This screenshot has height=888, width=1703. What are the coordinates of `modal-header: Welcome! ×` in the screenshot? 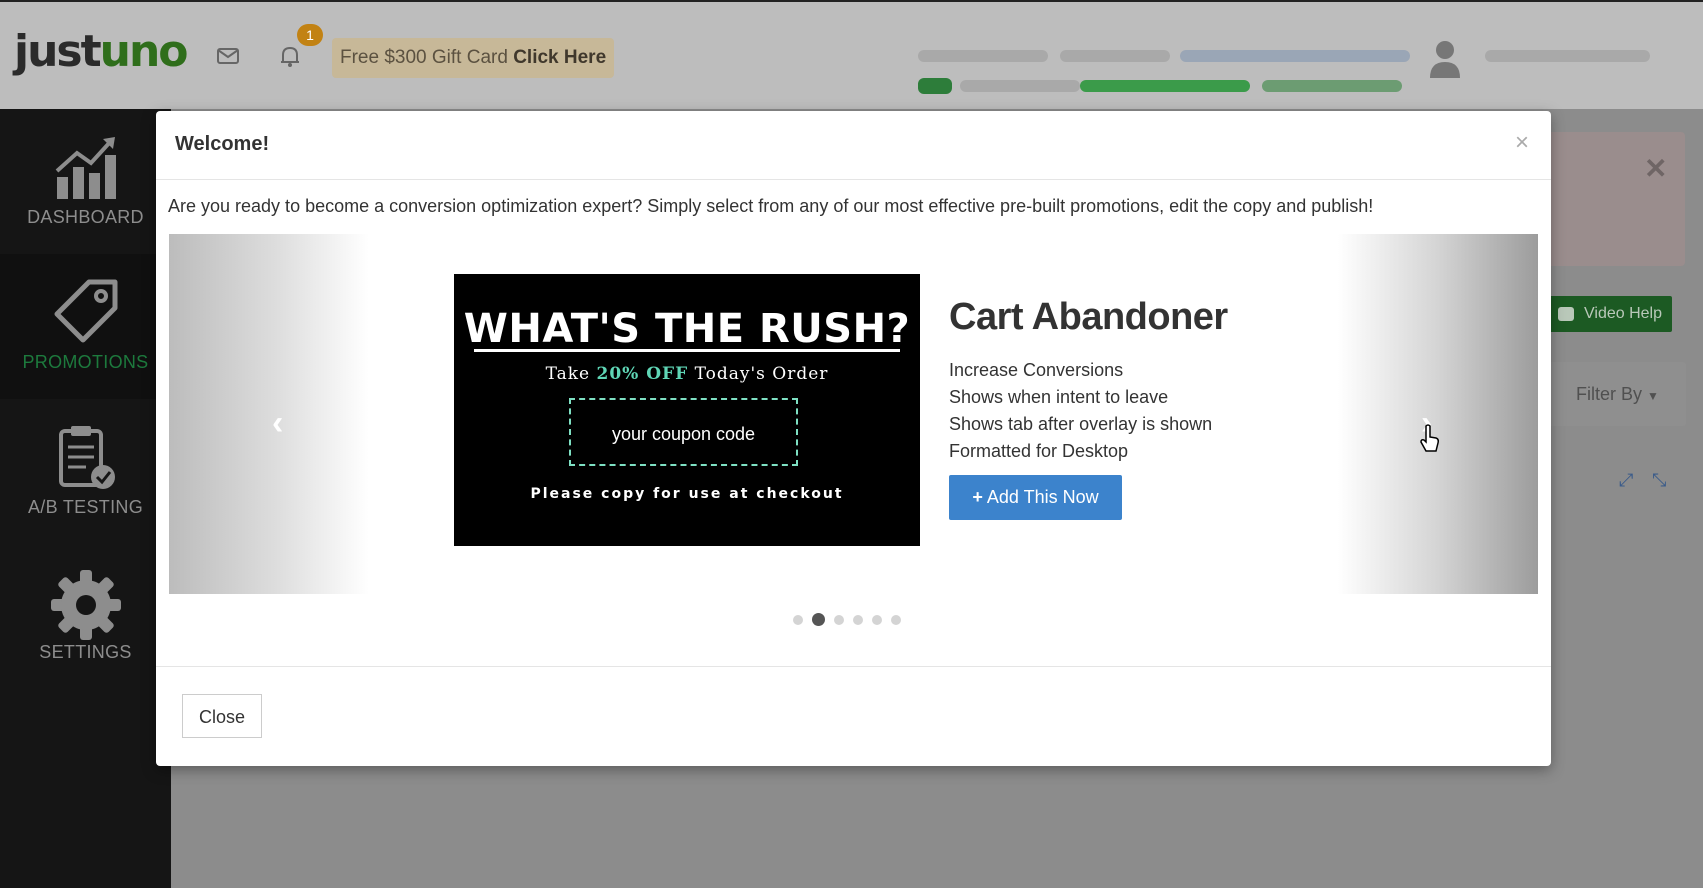 It's located at (853, 145).